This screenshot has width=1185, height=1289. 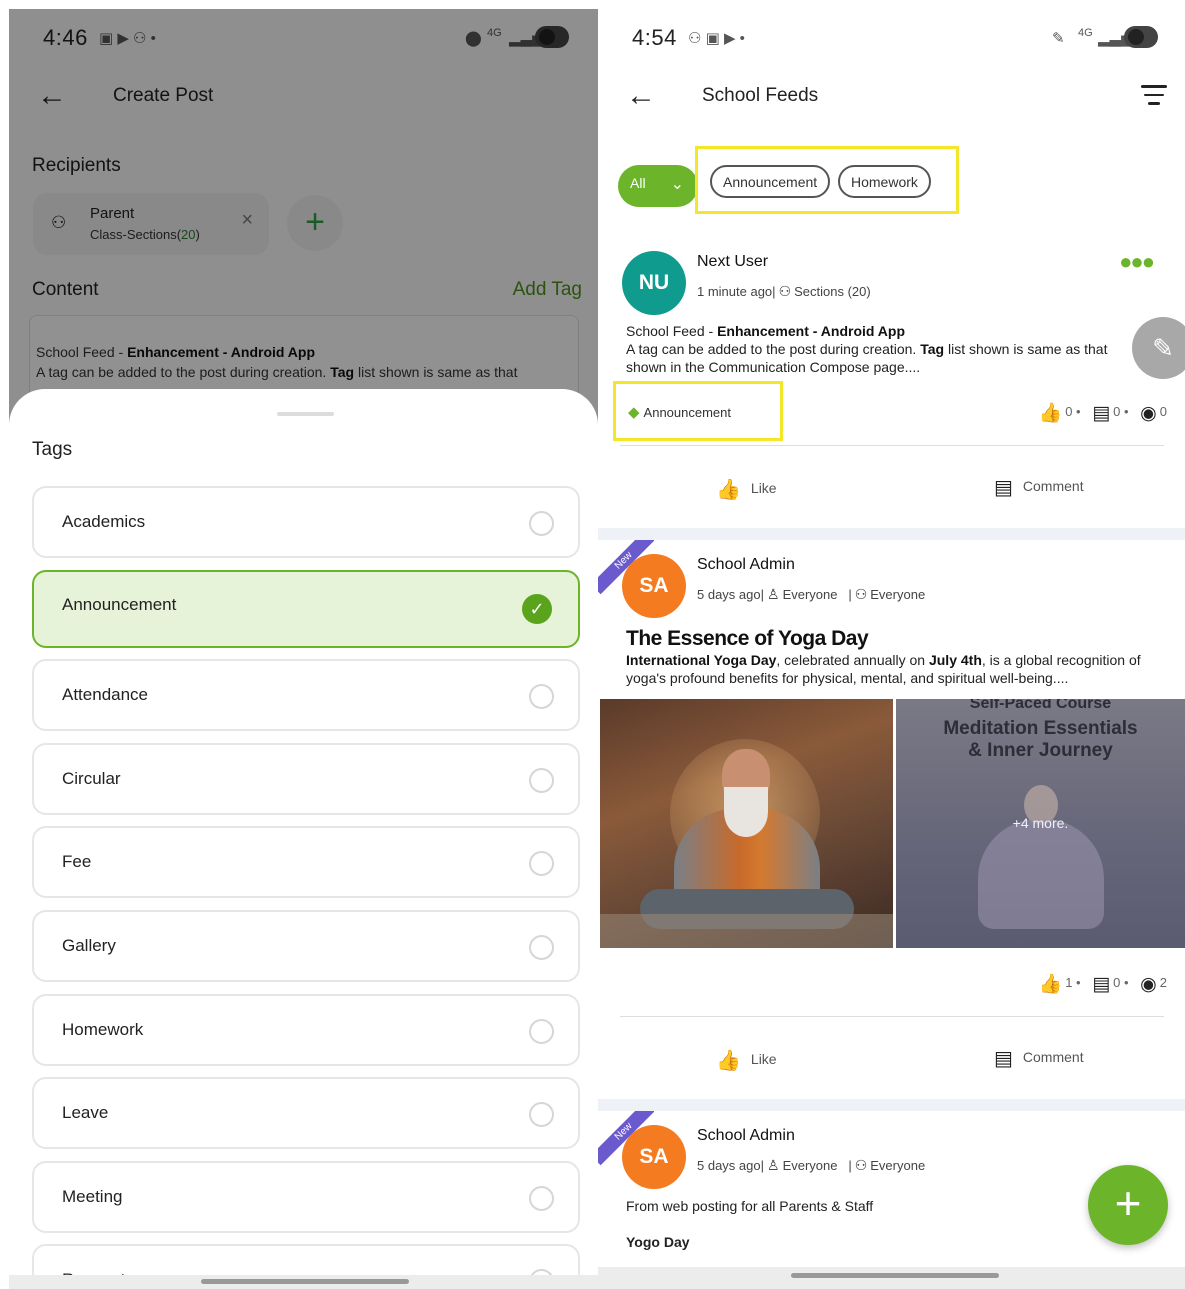 What do you see at coordinates (1058, 38) in the screenshot?
I see `mute-icon: ✎` at bounding box center [1058, 38].